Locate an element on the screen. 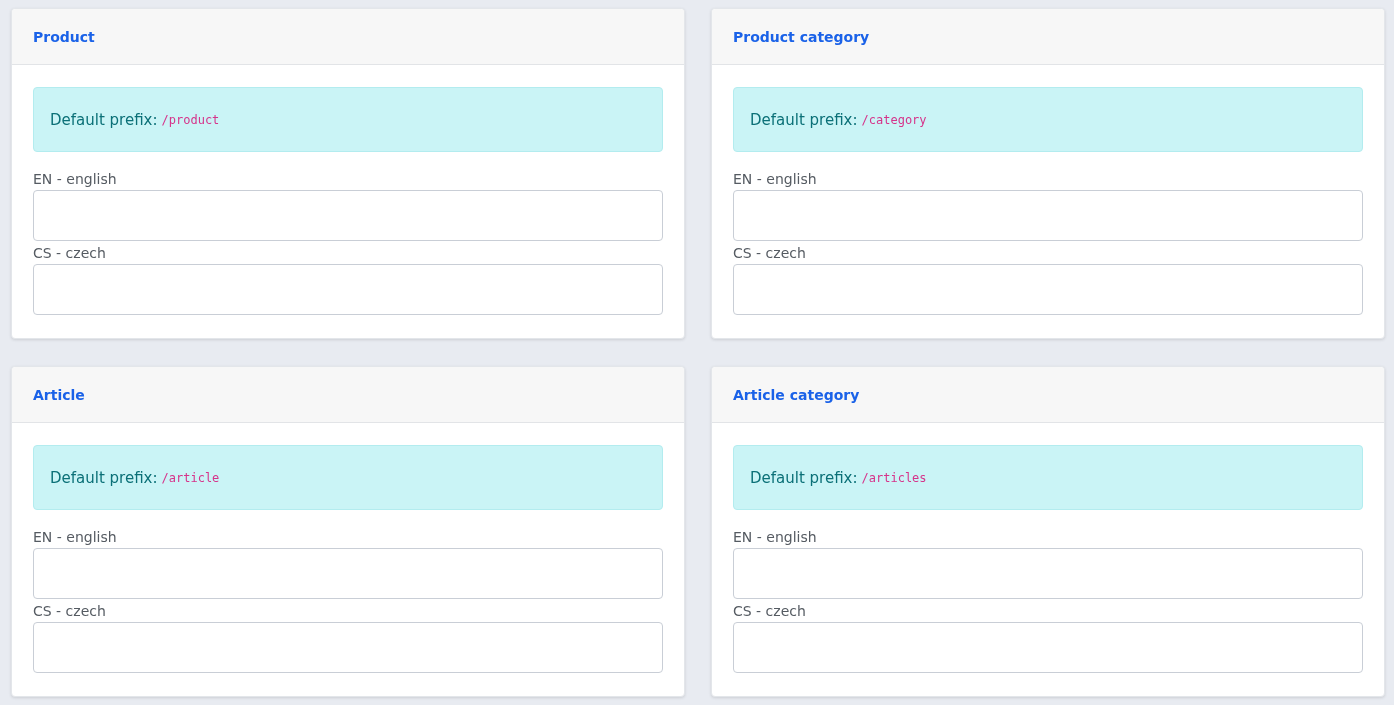  card-title: Product is located at coordinates (64, 36).